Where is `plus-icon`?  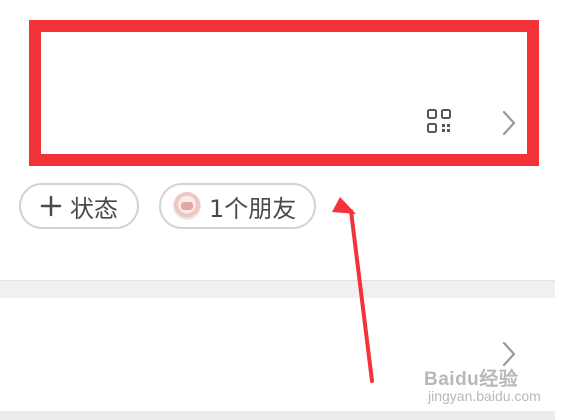 plus-icon is located at coordinates (51, 206).